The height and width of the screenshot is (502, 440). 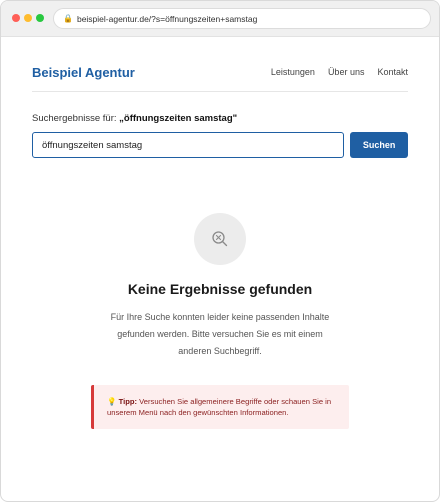 What do you see at coordinates (346, 72) in the screenshot?
I see `nav-link-ueber-uns: Über uns` at bounding box center [346, 72].